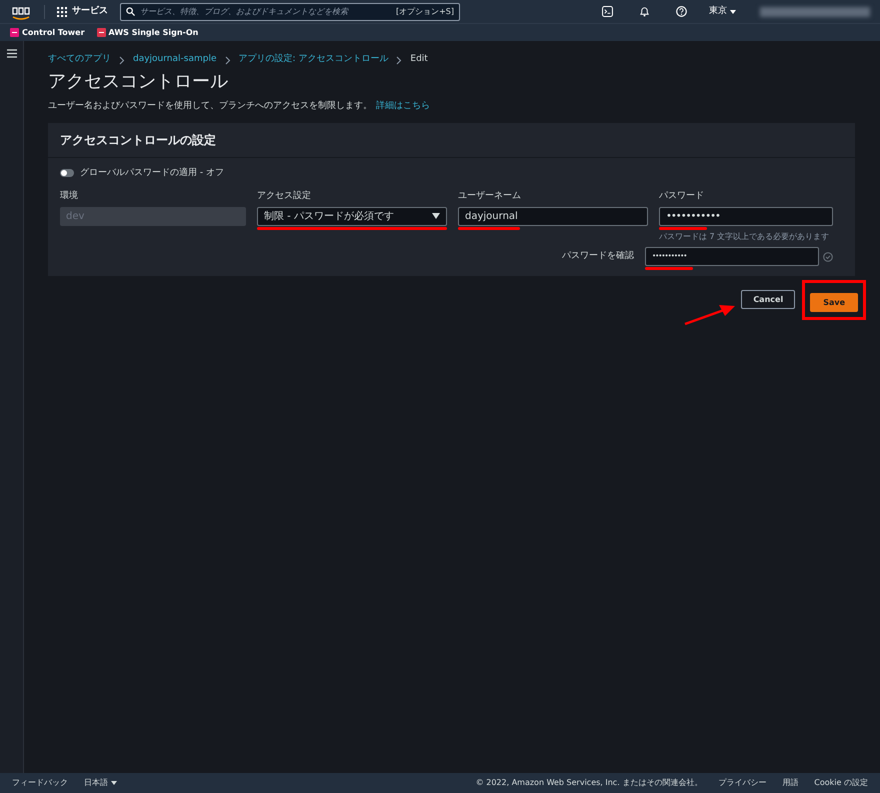 This screenshot has width=880, height=793. Describe the element at coordinates (174, 60) in the screenshot. I see `breadcrumb-link: dayjournal-sample` at that location.